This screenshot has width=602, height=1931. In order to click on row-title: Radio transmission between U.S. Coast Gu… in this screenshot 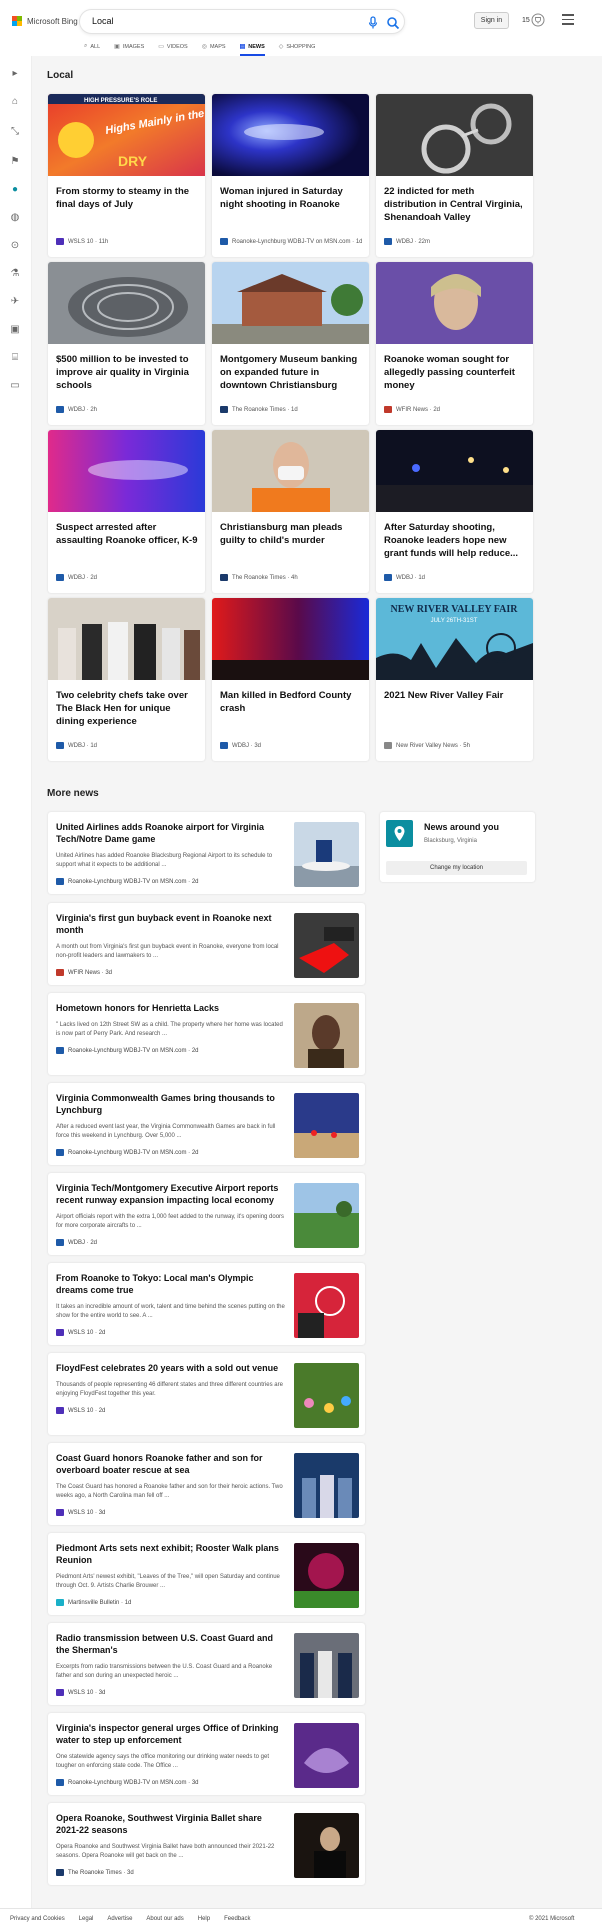, I will do `click(171, 1644)`.